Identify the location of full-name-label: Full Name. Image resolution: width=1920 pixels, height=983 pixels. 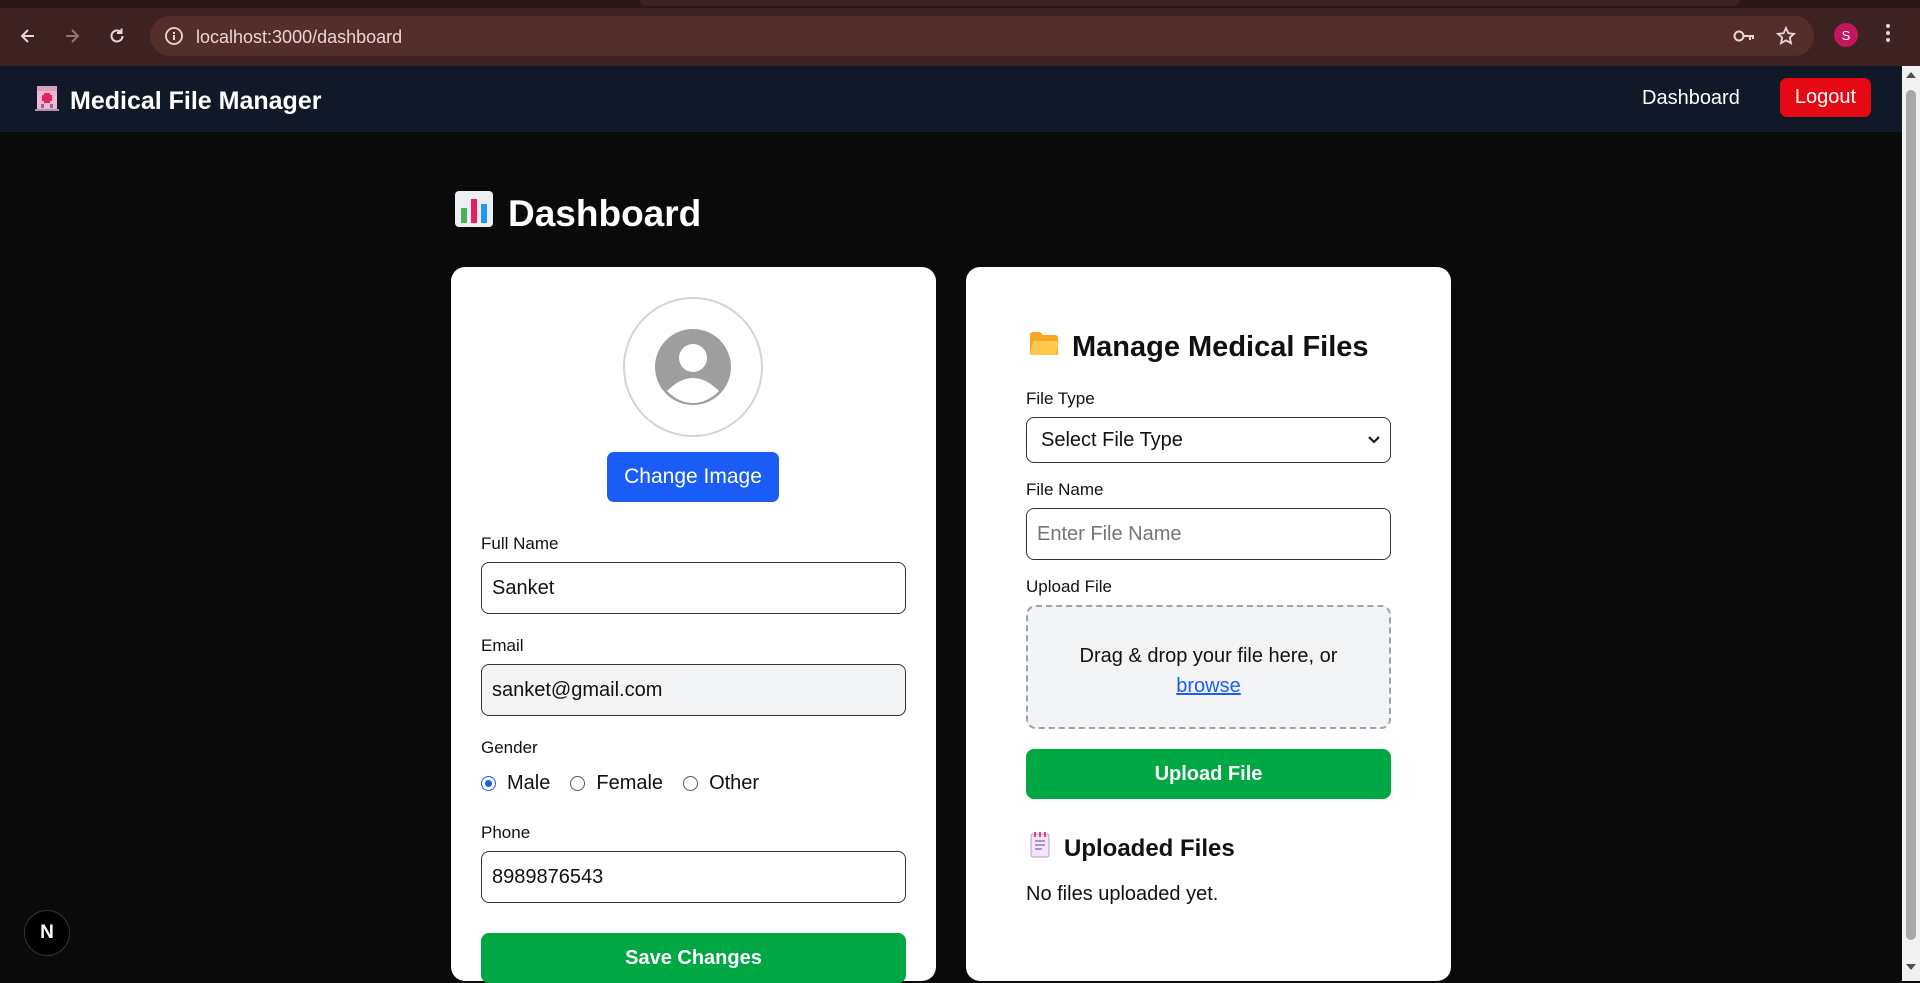
(520, 543).